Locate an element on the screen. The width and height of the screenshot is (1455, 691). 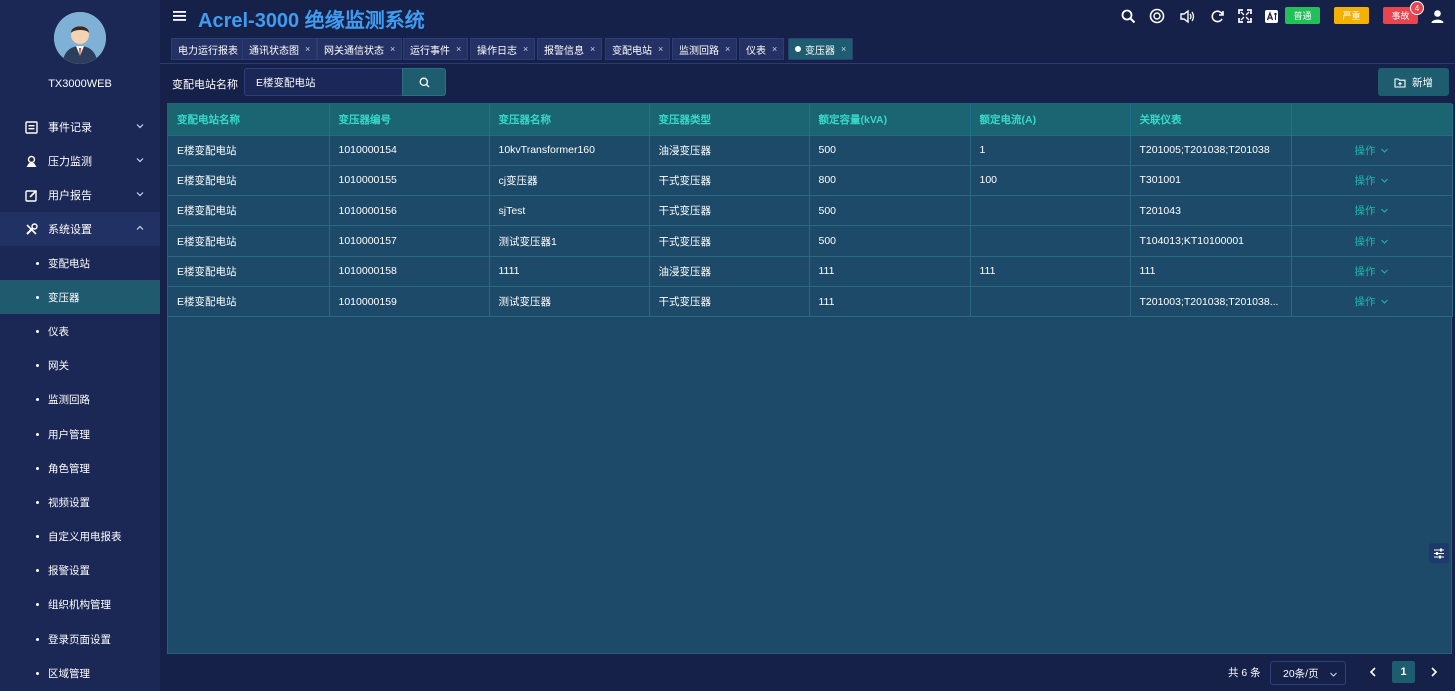
sidebar-item-video-settings: 视频设置 is located at coordinates (80, 502).